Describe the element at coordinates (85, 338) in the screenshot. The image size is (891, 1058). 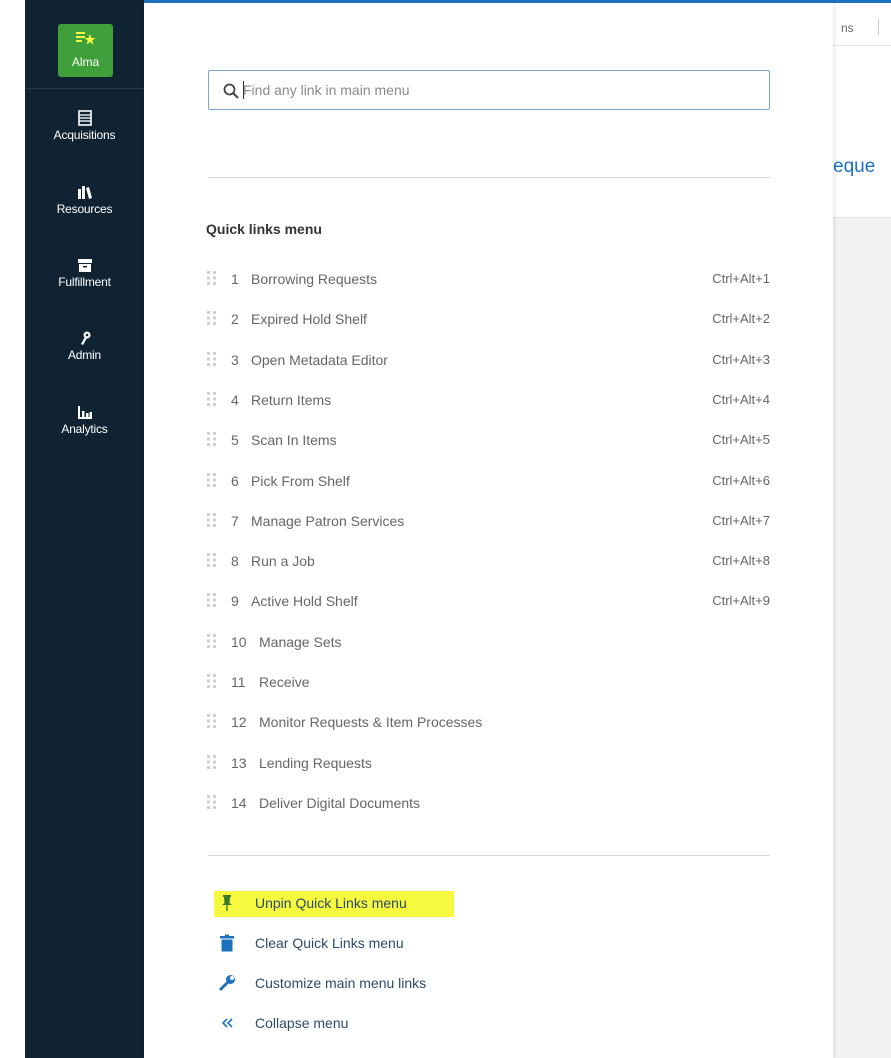
I see `admin-icon` at that location.